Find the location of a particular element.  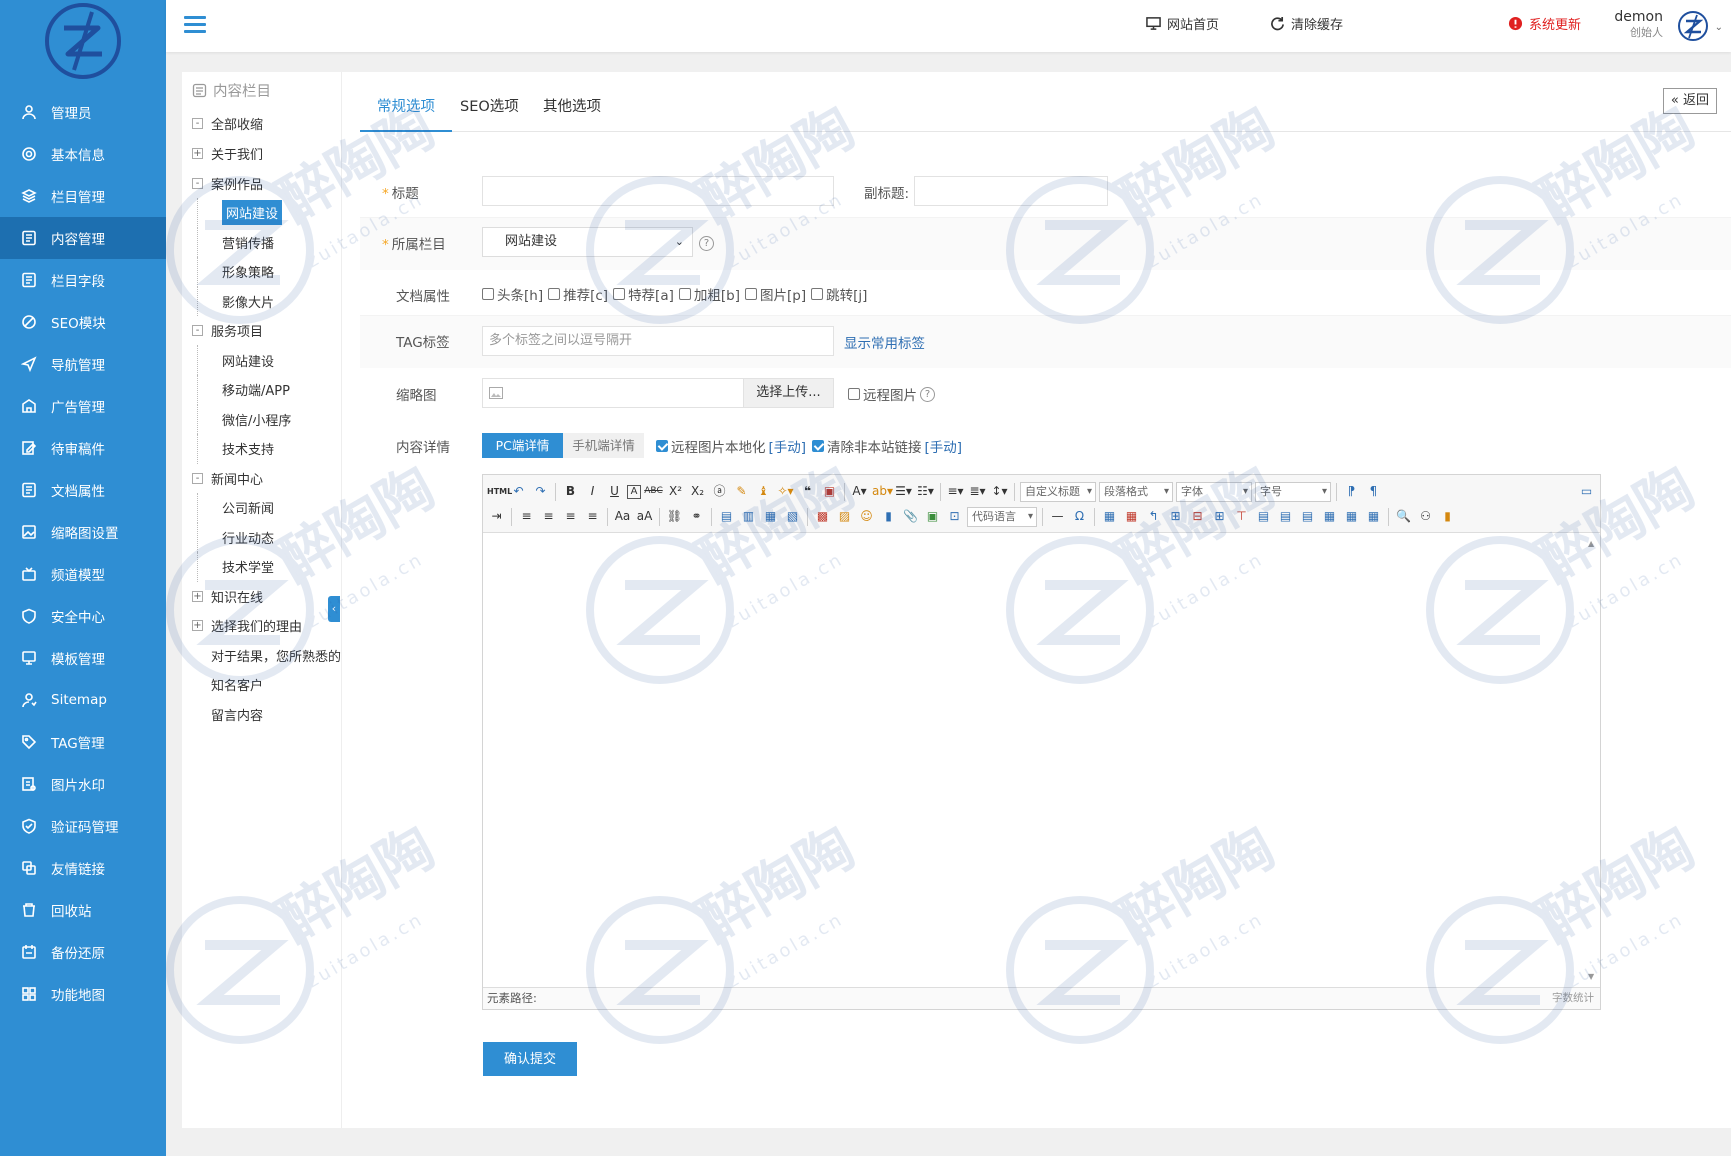

align-right-icon: ≡ is located at coordinates (570, 516).